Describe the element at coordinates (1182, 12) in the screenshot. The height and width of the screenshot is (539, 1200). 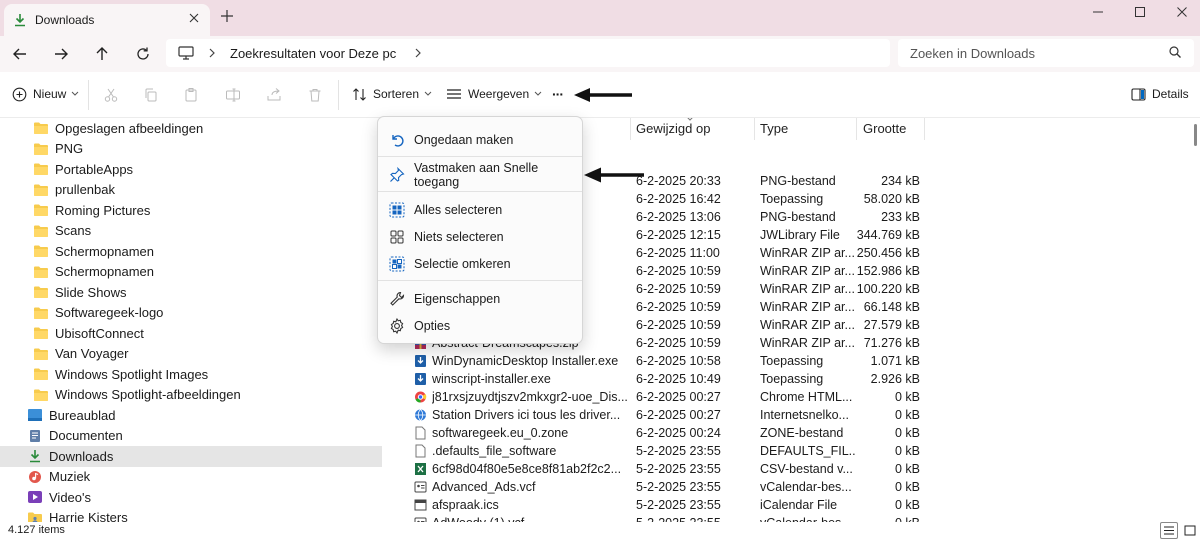
I see `close-window-icon` at that location.